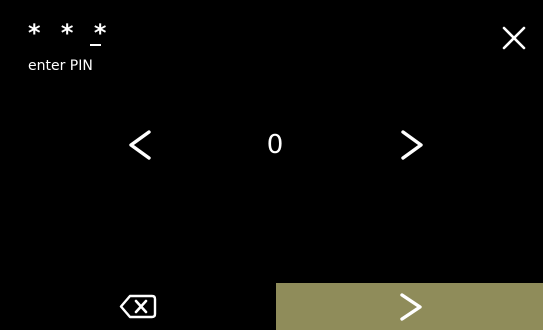  What do you see at coordinates (275, 145) in the screenshot?
I see `current-digit: 0` at bounding box center [275, 145].